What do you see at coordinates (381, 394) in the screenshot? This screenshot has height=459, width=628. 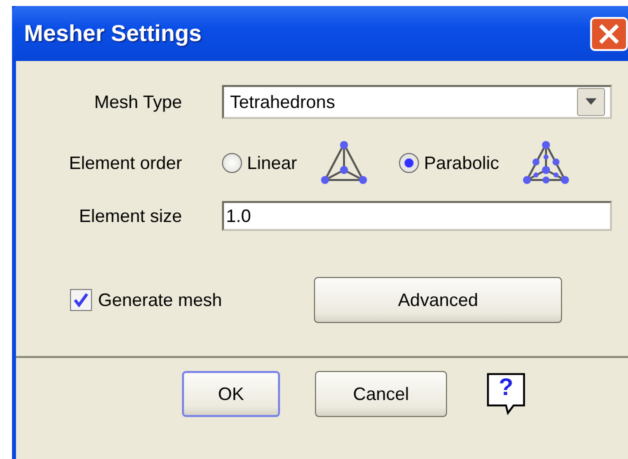 I see `cancel-button: Cancel` at bounding box center [381, 394].